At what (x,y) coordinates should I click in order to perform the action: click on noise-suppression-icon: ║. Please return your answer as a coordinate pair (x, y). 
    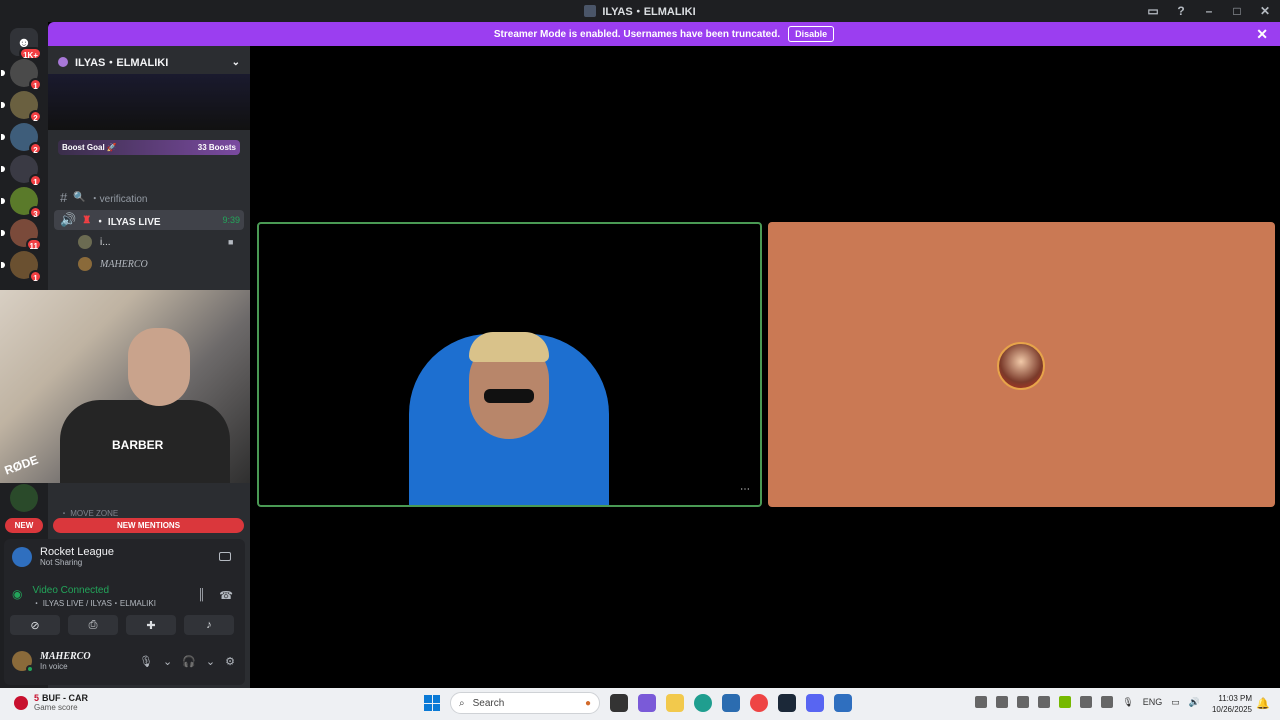
    Looking at the image, I should click on (202, 595).